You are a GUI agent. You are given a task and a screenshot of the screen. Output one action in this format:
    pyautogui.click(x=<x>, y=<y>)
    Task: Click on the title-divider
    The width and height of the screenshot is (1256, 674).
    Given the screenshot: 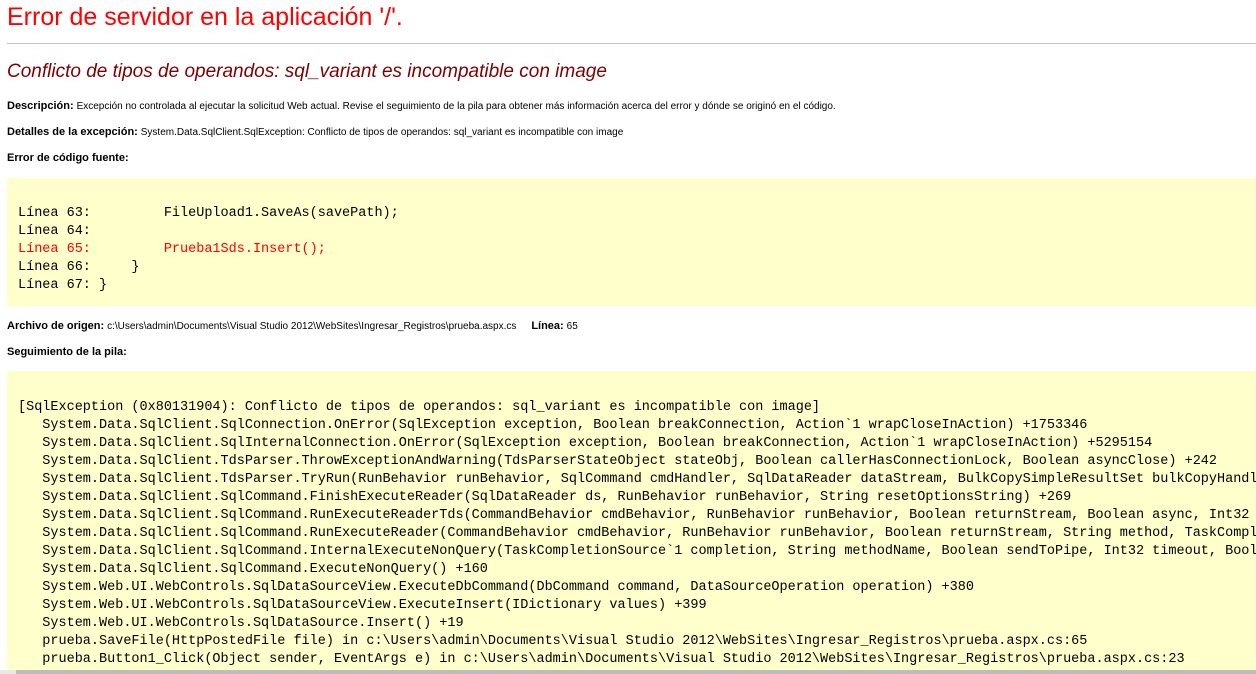 What is the action you would take?
    pyautogui.click(x=631, y=43)
    